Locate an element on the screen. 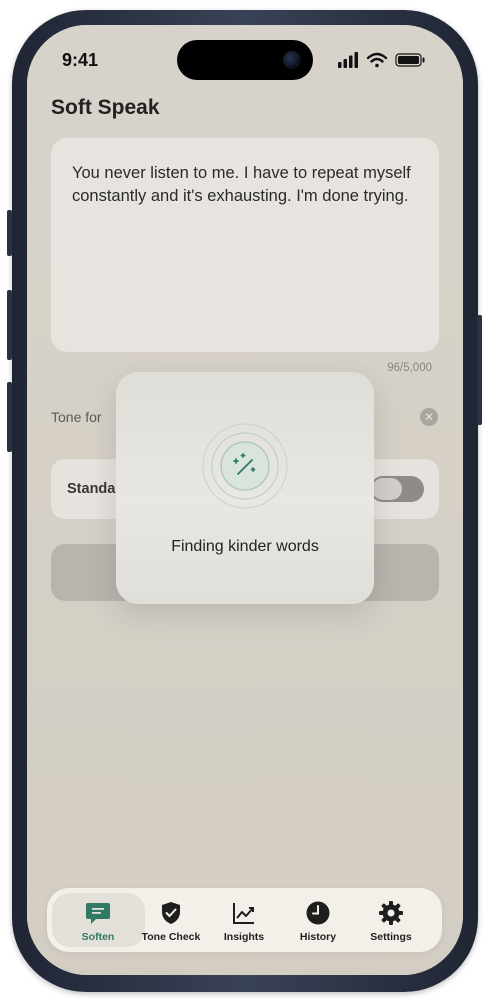 The image size is (489, 1000). volume-down-button is located at coordinates (9, 417).